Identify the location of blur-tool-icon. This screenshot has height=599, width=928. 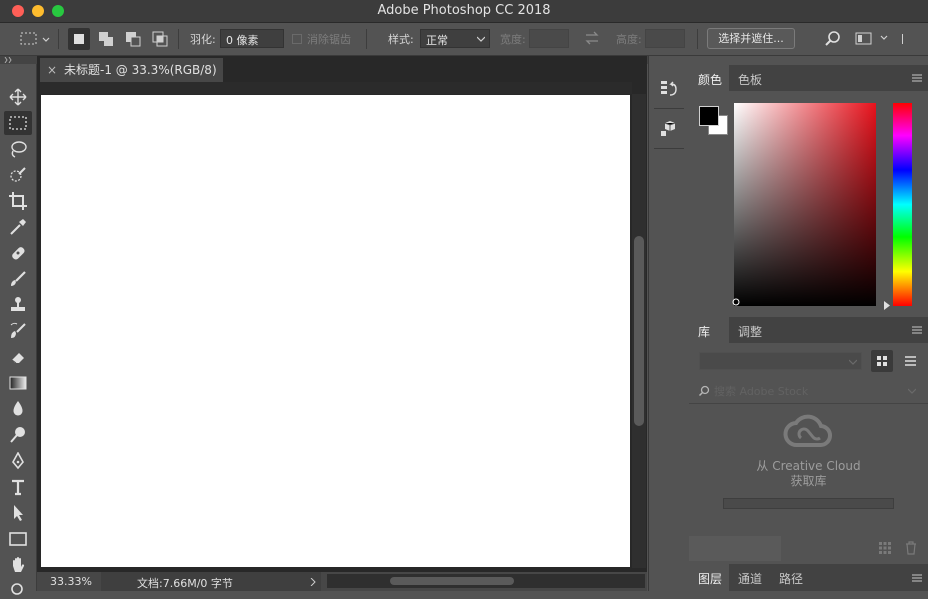
(18, 409).